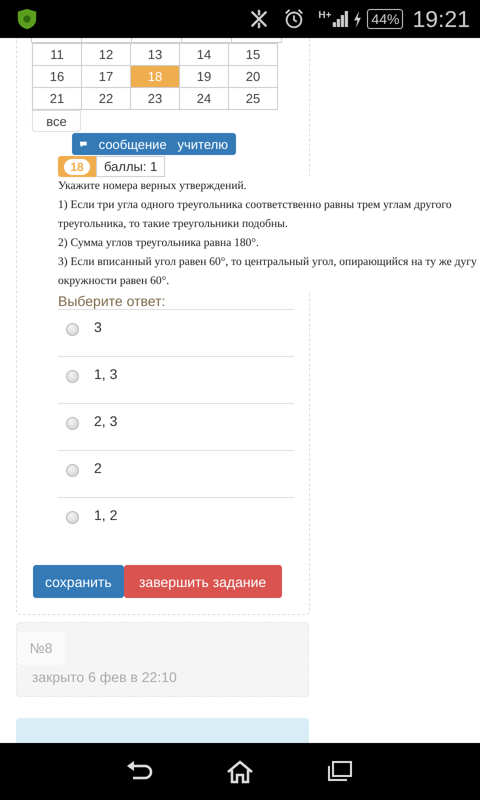  Describe the element at coordinates (385, 19) in the screenshot. I see `battery-level: 44%` at that location.